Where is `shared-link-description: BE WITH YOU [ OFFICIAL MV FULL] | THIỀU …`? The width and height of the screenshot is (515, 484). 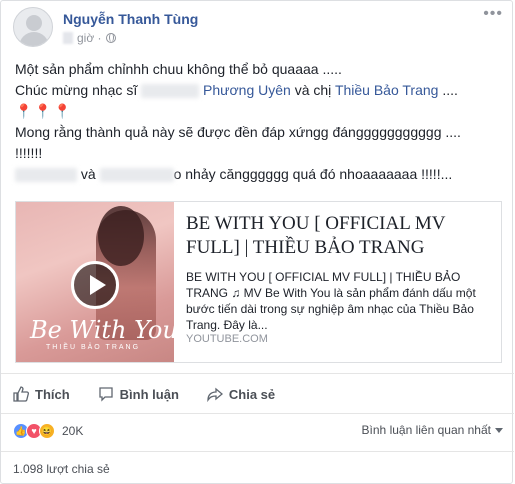
shared-link-description: BE WITH YOU [ OFFICIAL MV FULL] | THIỀU … is located at coordinates (331, 301).